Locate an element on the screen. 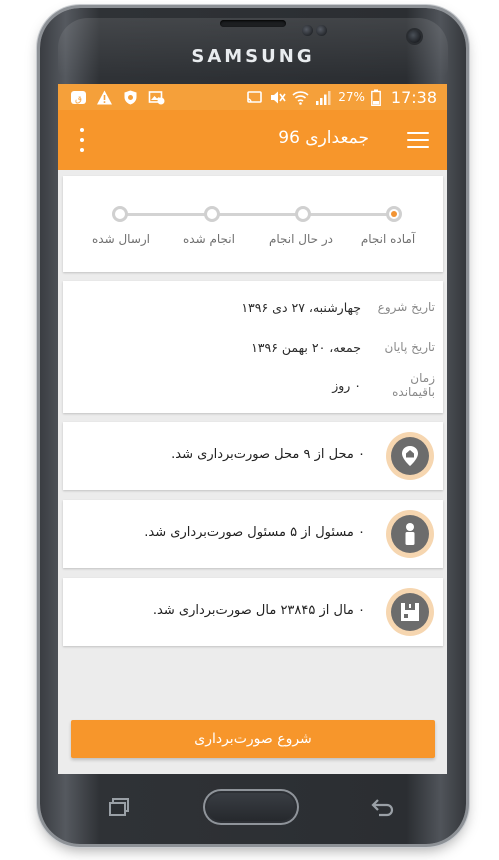  hamburger-menu-icon is located at coordinates (418, 140).